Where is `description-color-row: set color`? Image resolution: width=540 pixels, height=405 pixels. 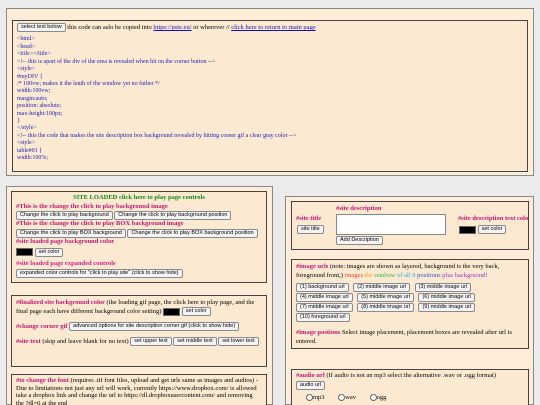 description-color-row: set color is located at coordinates (483, 229).